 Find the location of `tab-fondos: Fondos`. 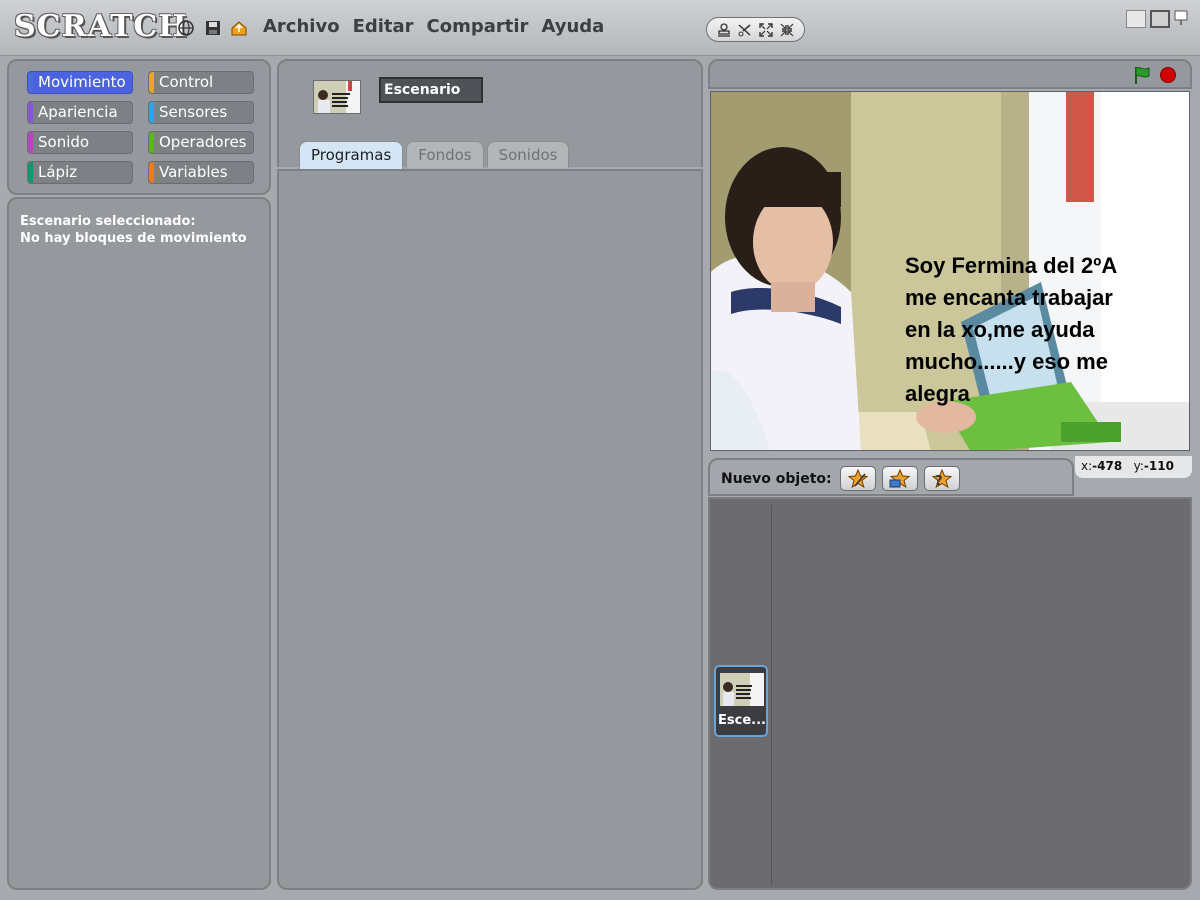

tab-fondos: Fondos is located at coordinates (445, 154).